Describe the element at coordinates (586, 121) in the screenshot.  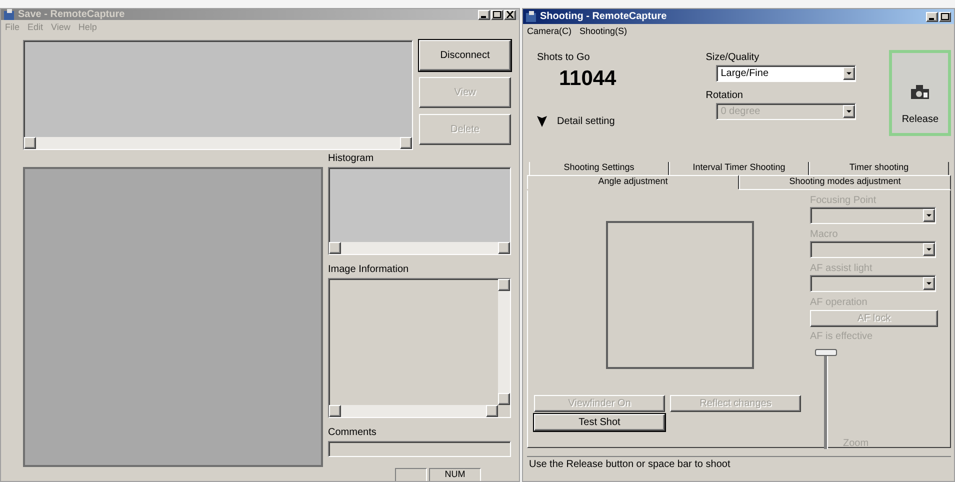
I see `detail-setting-toggle: Detail setting` at that location.